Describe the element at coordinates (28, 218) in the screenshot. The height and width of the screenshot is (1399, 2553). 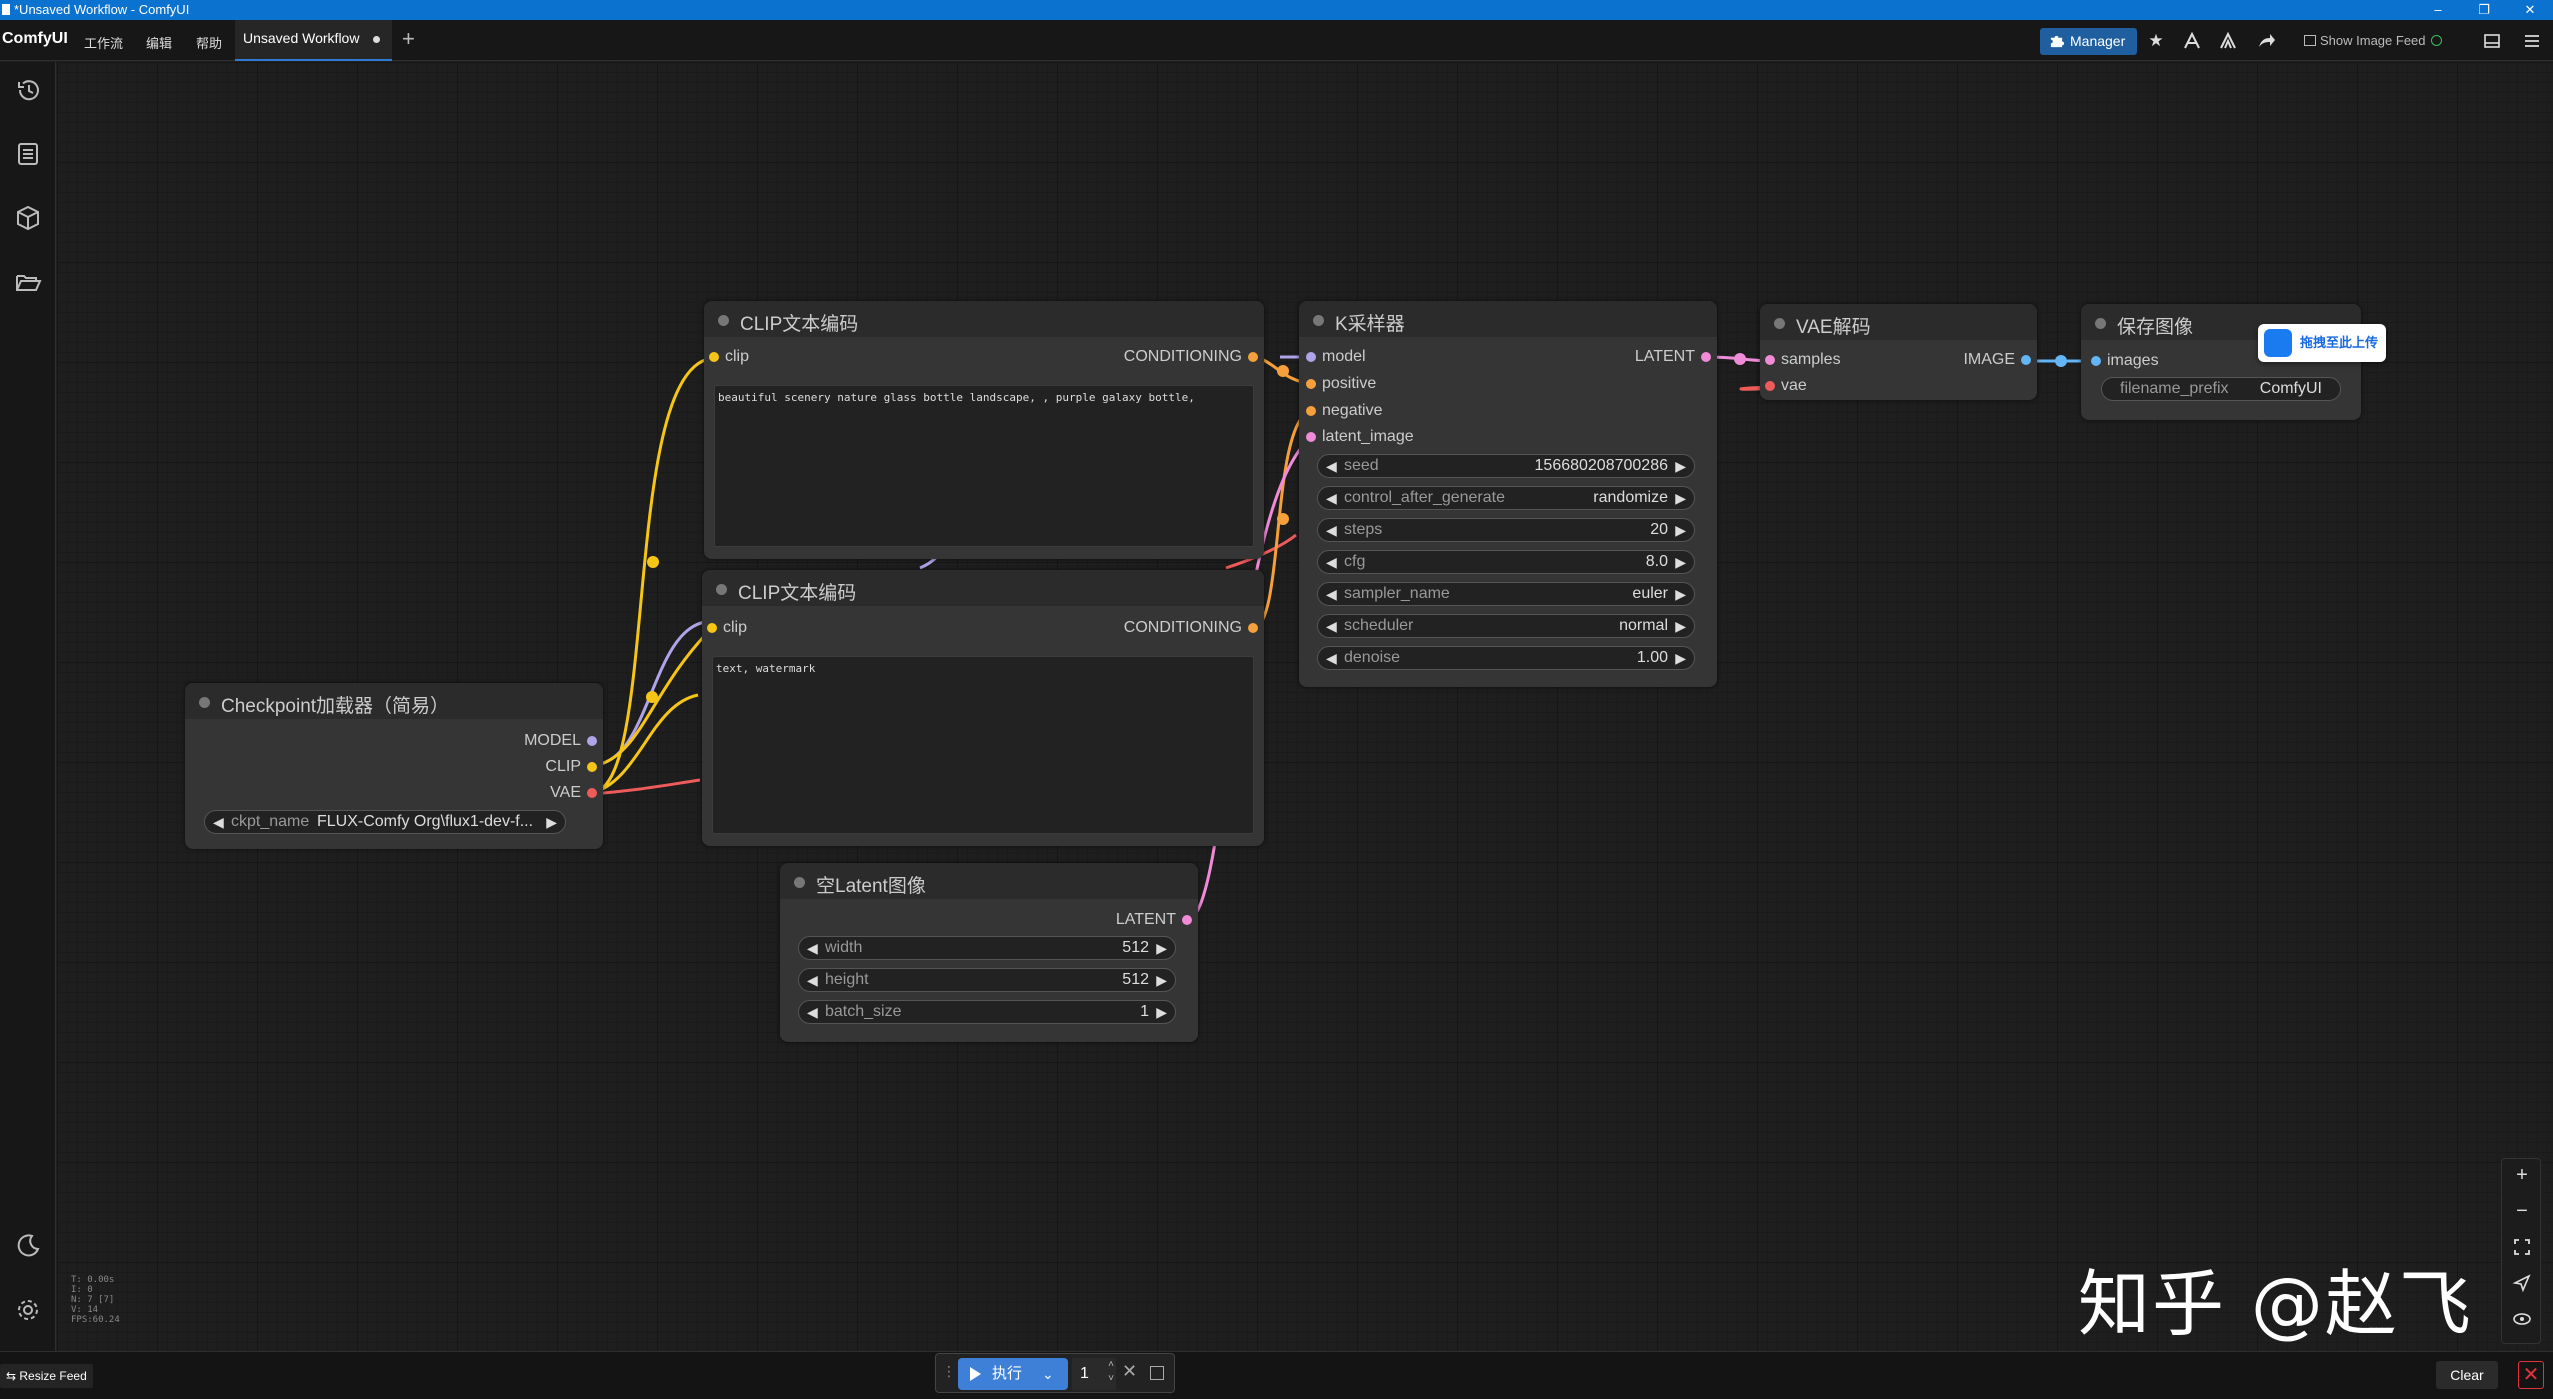
I see `model-cube-icon` at that location.